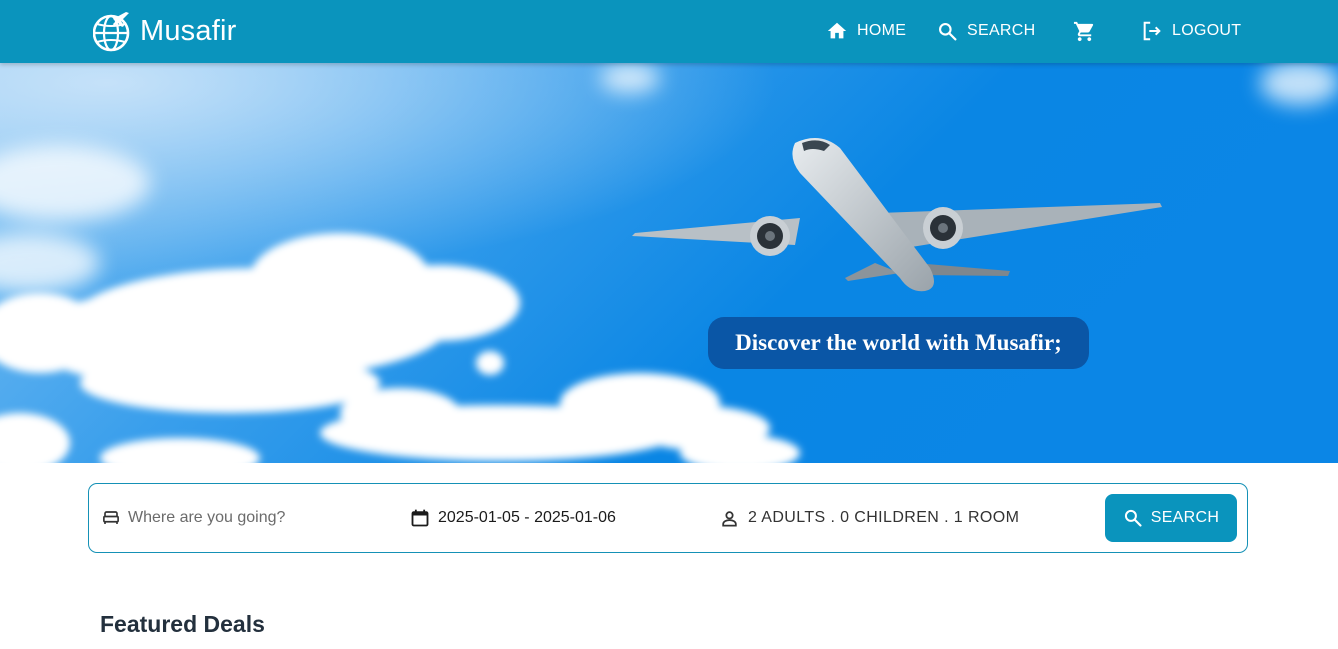  Describe the element at coordinates (111, 517) in the screenshot. I see `bed-icon` at that location.